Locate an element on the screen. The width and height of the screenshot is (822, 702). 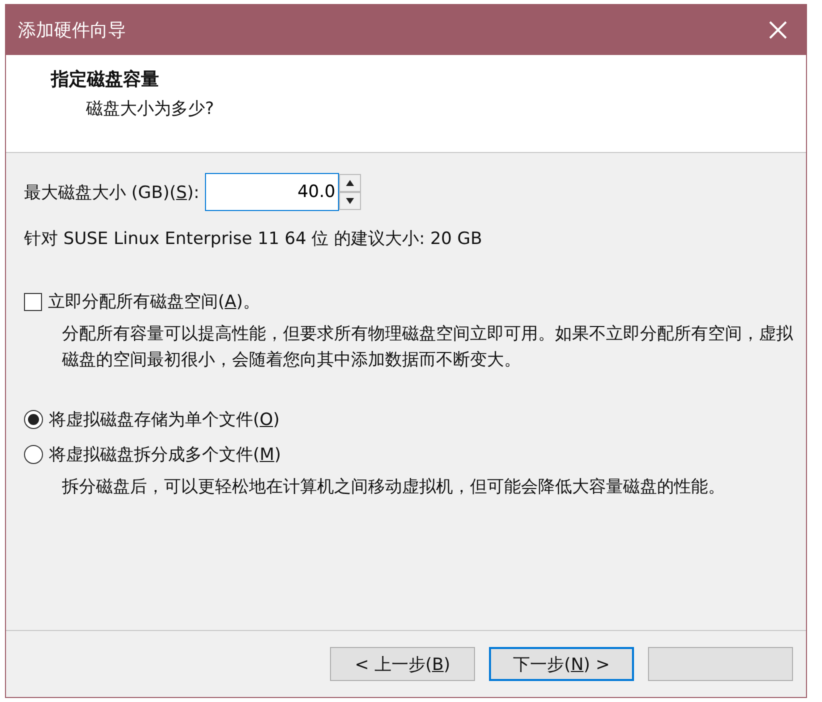
recommendation-text: 针对 SUSE Linux Enterprise 11 64 位 的建议大小: 20 GB is located at coordinates (254, 239).